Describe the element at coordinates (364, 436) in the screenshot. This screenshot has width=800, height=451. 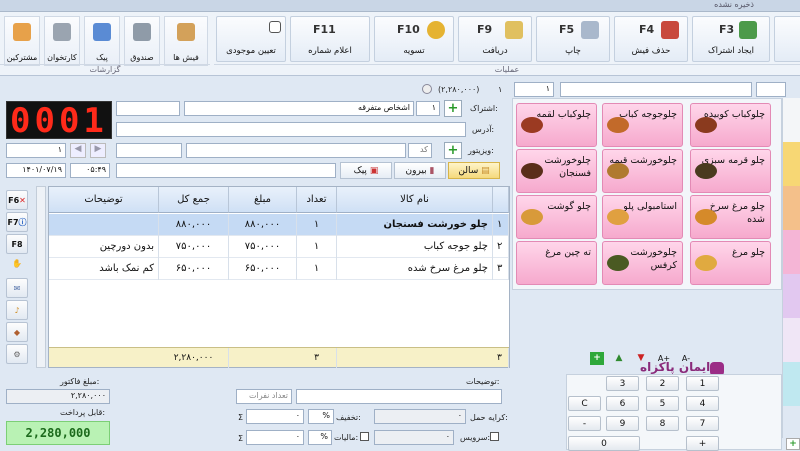
I see `tax-checkbox` at that location.